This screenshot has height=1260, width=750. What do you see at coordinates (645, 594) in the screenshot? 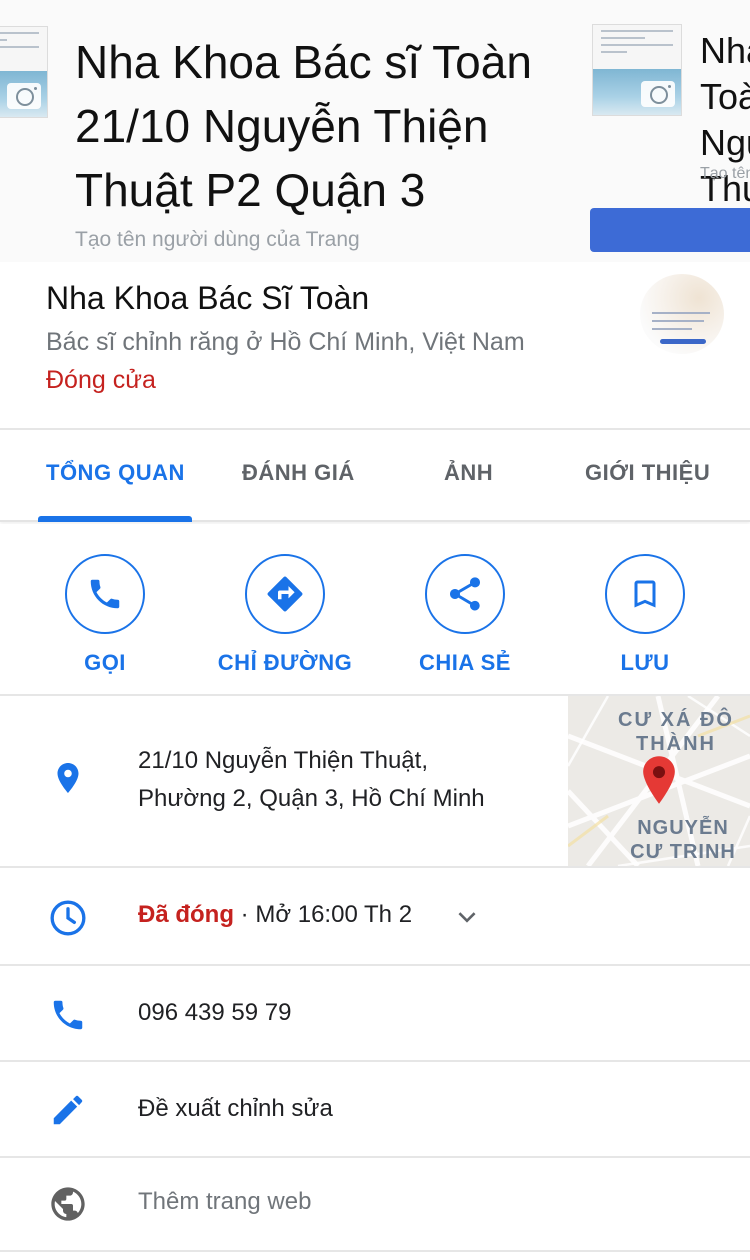
I see `bookmark-icon` at bounding box center [645, 594].